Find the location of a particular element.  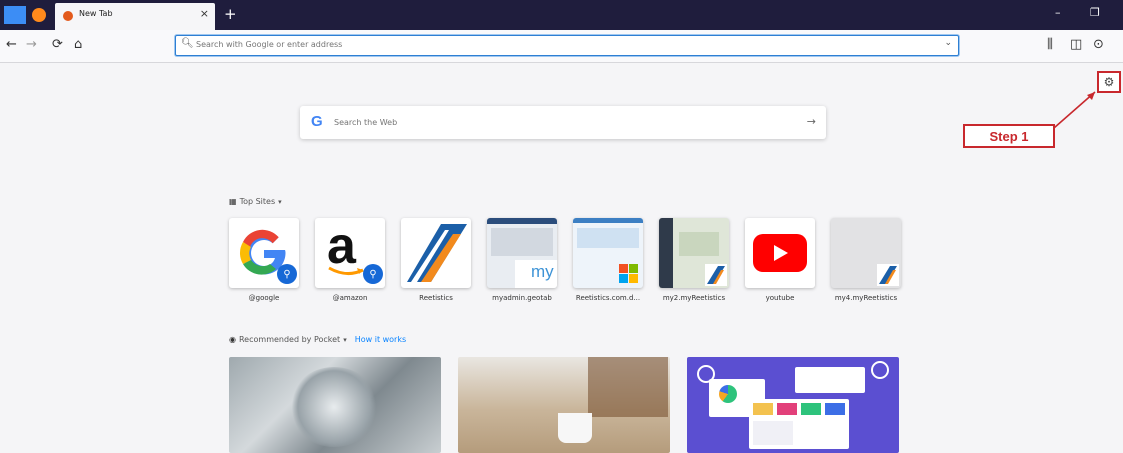

check-badge-icon is located at coordinates (880, 370).